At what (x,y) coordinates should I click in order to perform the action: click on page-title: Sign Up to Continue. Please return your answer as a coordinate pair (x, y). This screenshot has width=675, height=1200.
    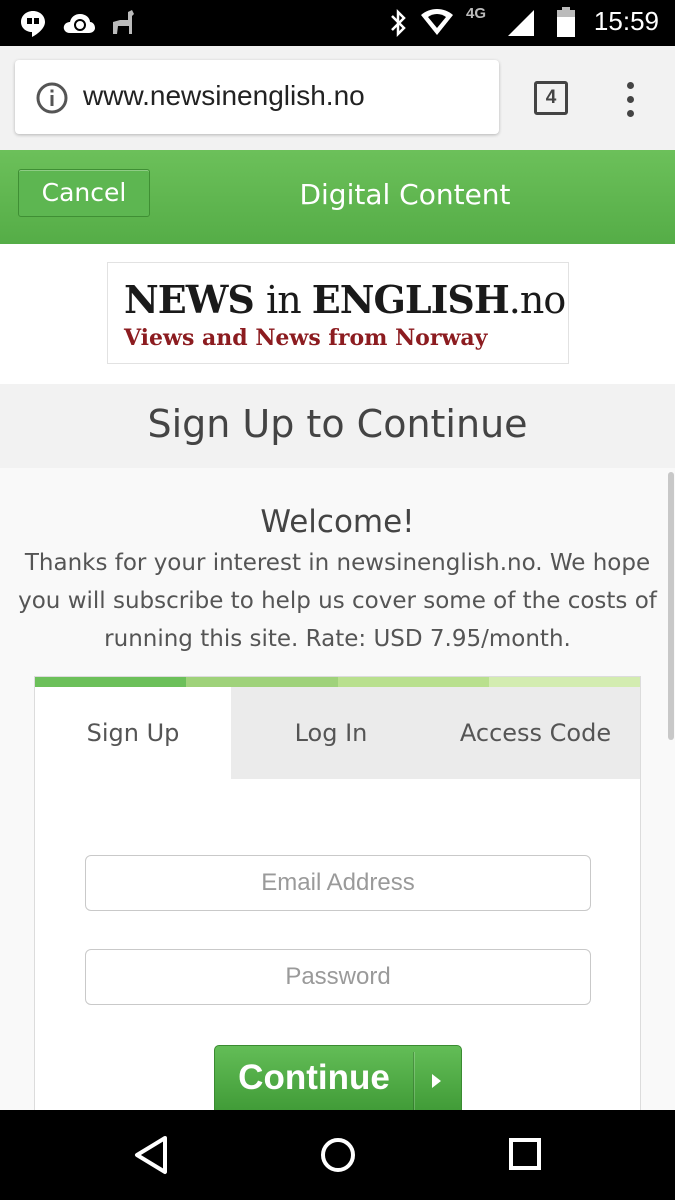
    Looking at the image, I should click on (337, 424).